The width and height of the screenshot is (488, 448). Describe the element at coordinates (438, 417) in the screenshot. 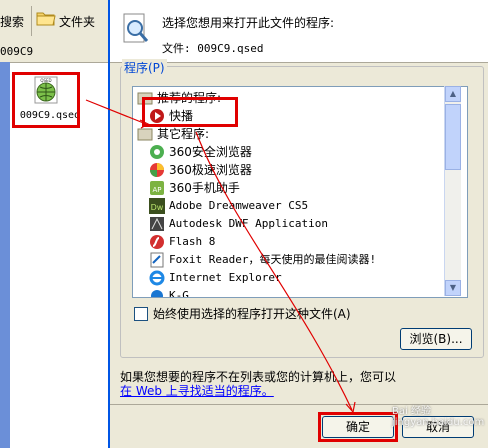

I see `watermark: Bai 经验 jingyan.baidu.com` at that location.